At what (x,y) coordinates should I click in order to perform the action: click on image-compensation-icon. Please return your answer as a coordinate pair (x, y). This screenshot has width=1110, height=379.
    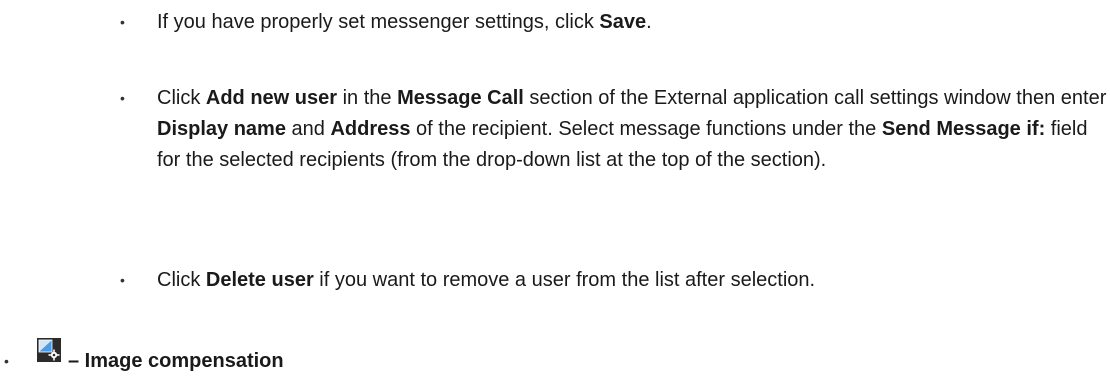
    Looking at the image, I should click on (49, 350).